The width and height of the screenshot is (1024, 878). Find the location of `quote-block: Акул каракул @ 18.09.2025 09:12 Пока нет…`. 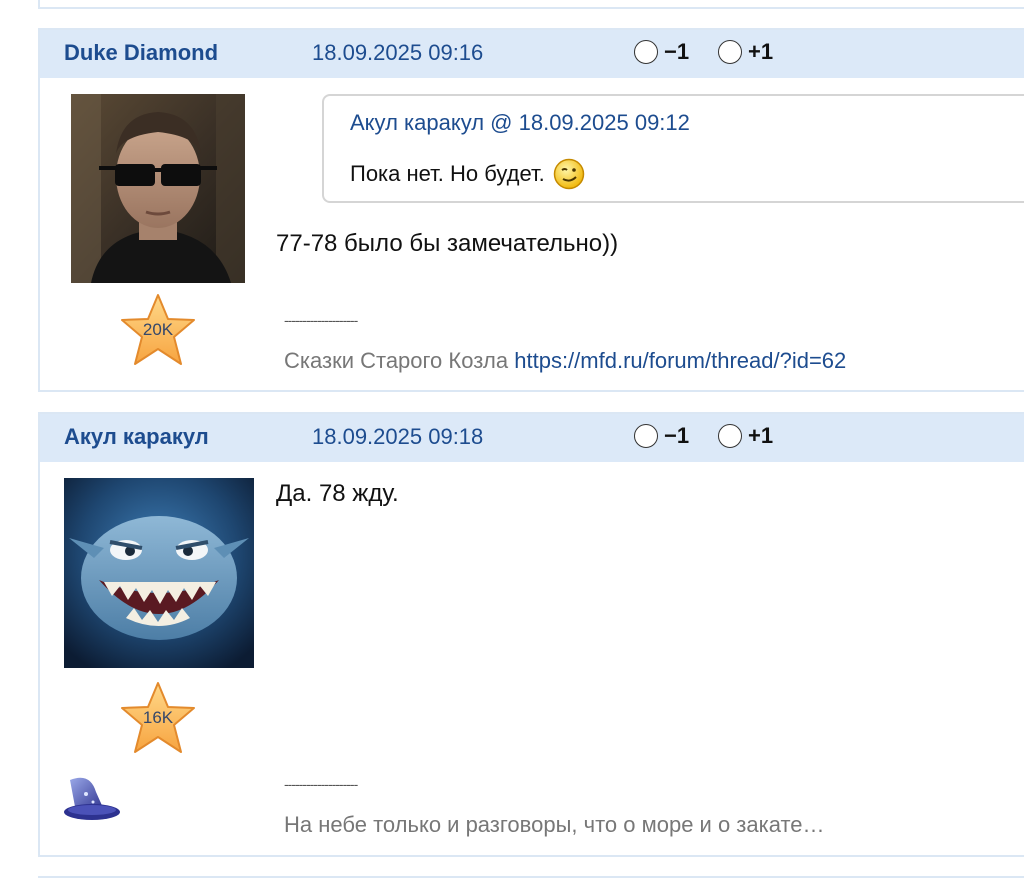

quote-block: Акул каракул @ 18.09.2025 09:12 Пока нет… is located at coordinates (673, 148).